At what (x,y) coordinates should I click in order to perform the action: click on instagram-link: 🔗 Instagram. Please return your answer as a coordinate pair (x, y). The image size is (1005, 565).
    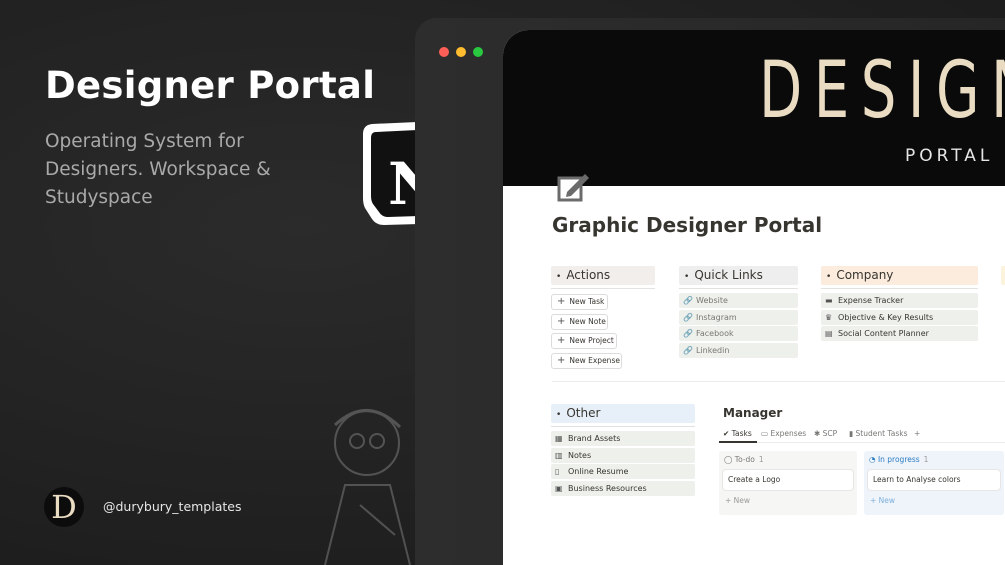
    Looking at the image, I should click on (738, 317).